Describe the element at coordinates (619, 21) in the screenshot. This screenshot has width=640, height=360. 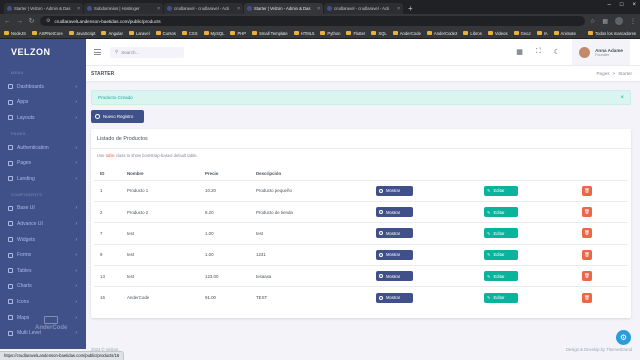
I see `profile-avatar` at that location.